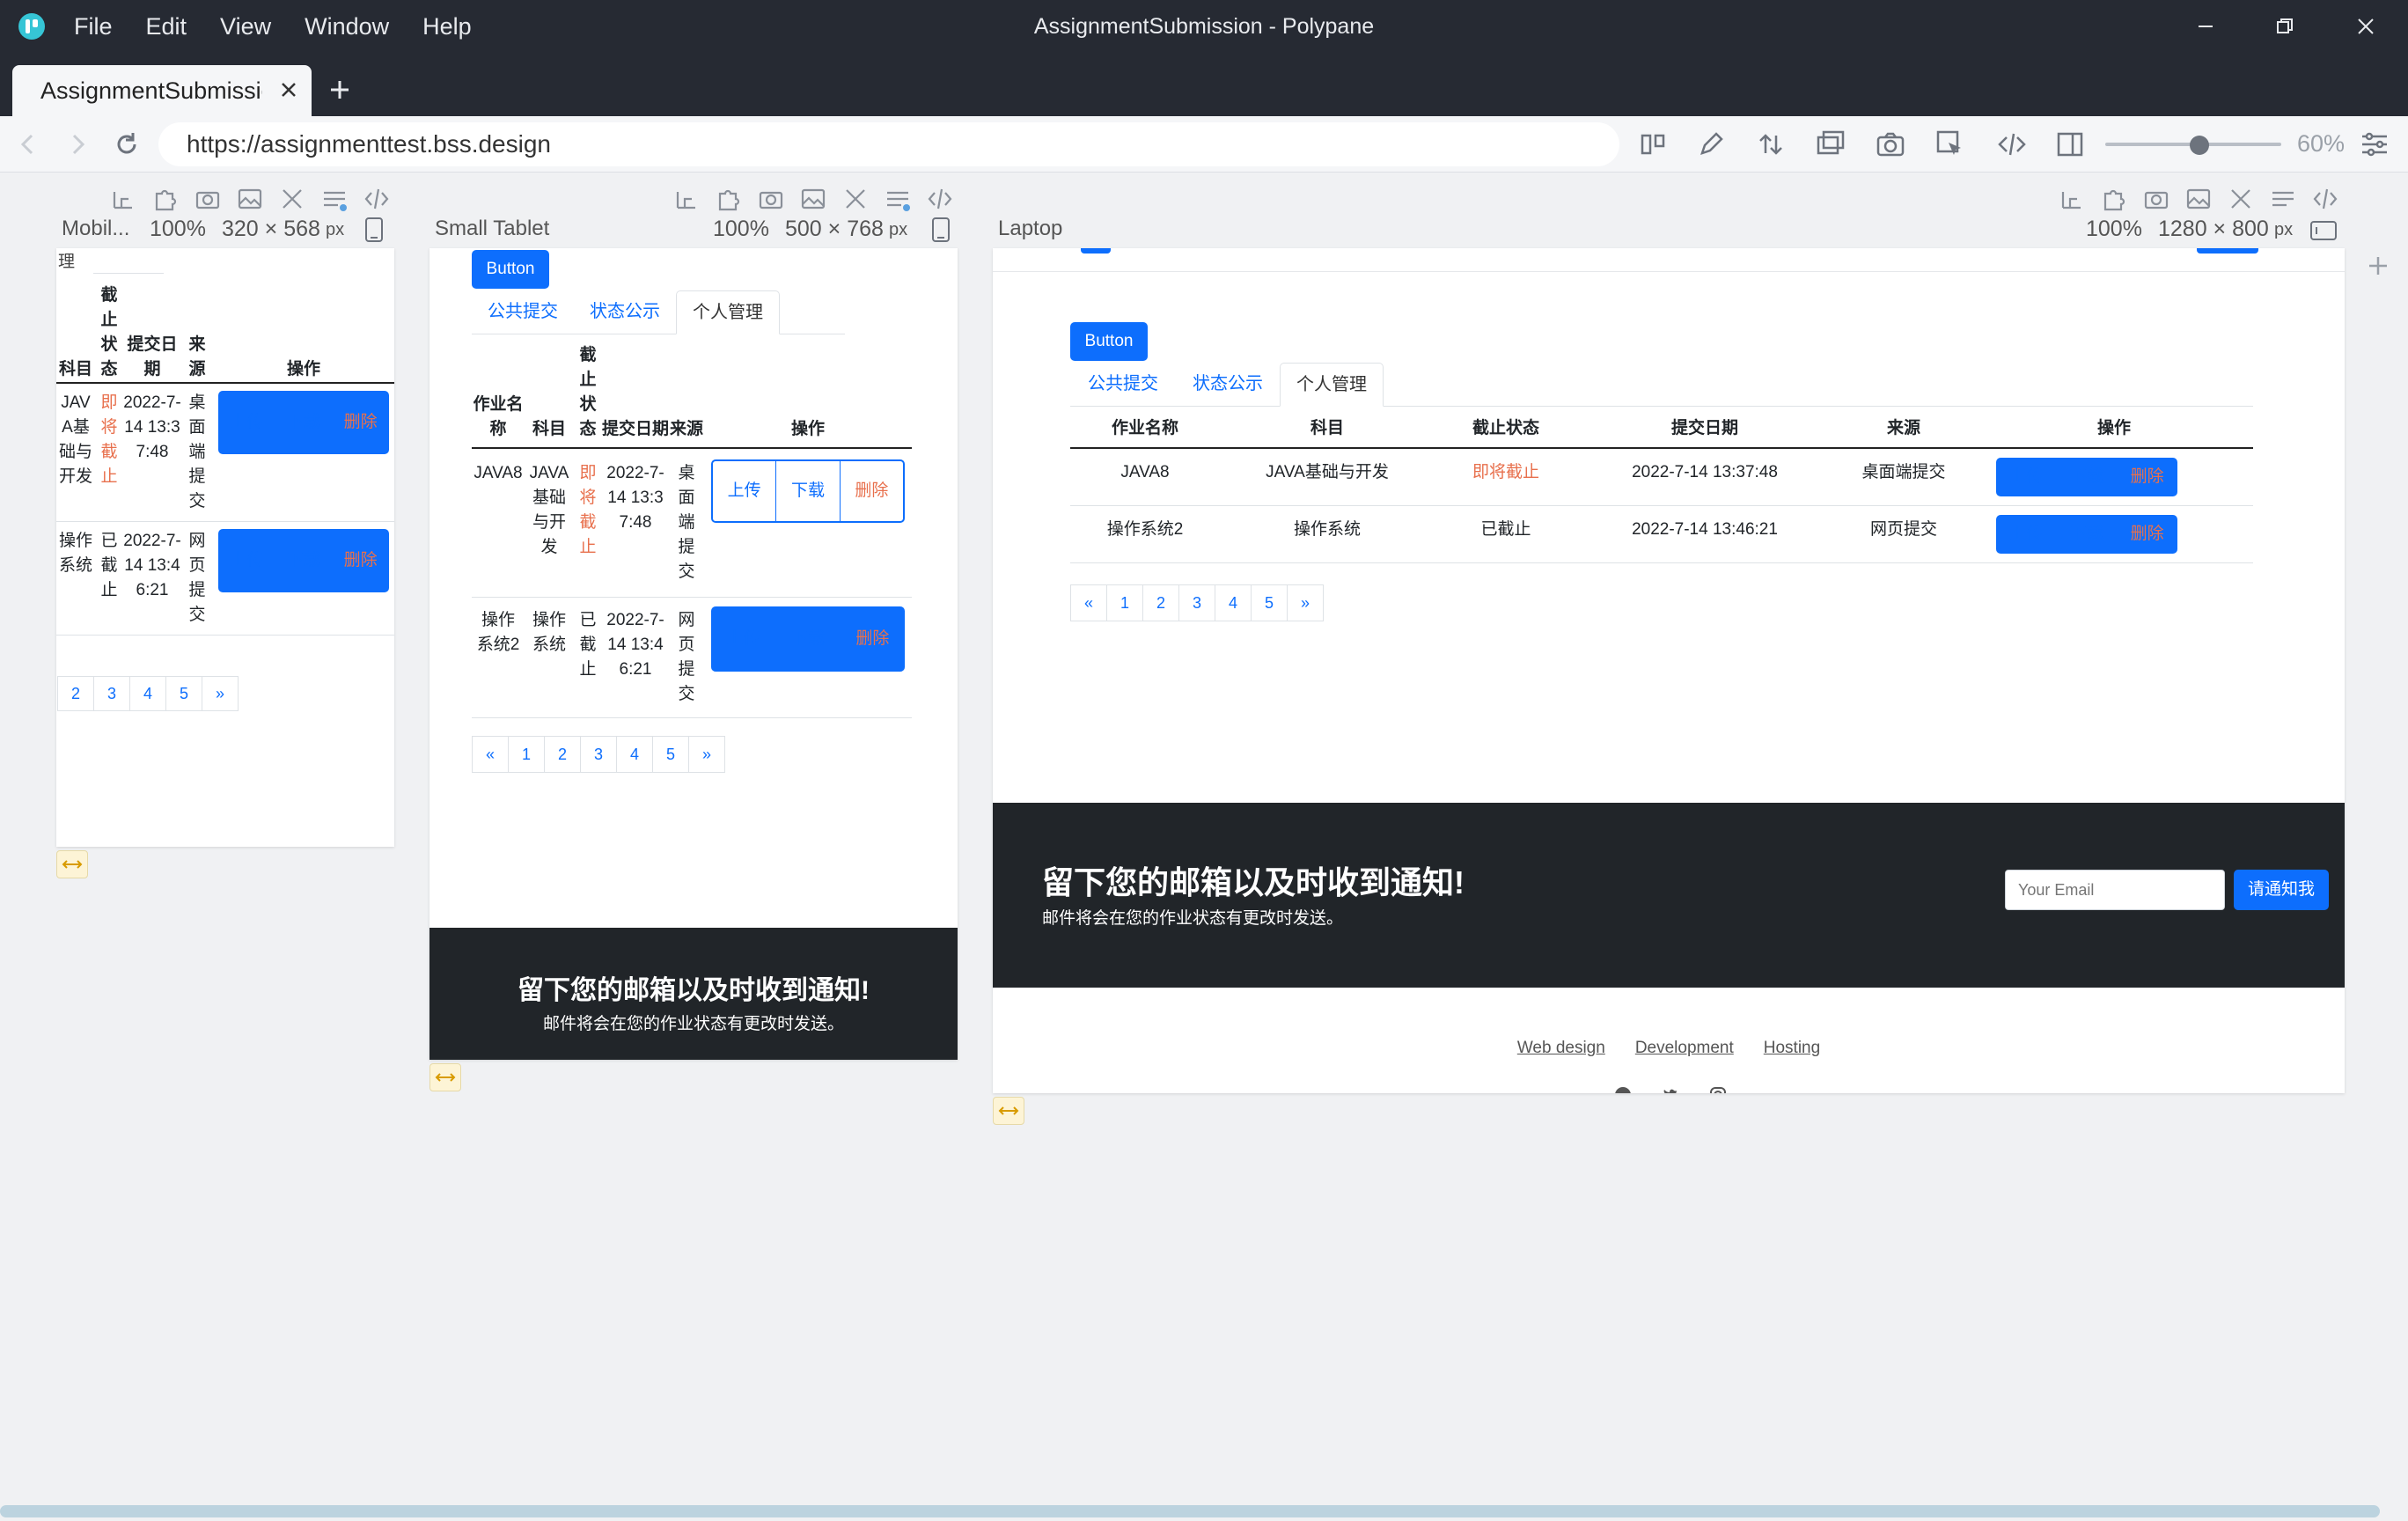 This screenshot has height=1521, width=2408. Describe the element at coordinates (1950, 144) in the screenshot. I see `inspect-icon` at that location.